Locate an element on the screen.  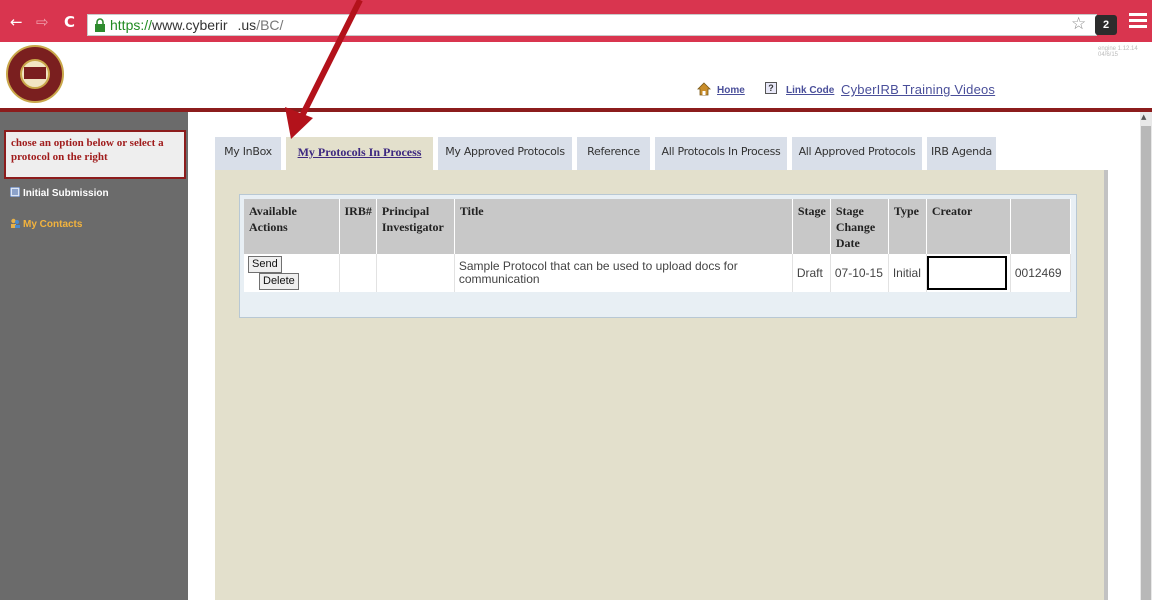
column-header: Type is located at coordinates (907, 226).